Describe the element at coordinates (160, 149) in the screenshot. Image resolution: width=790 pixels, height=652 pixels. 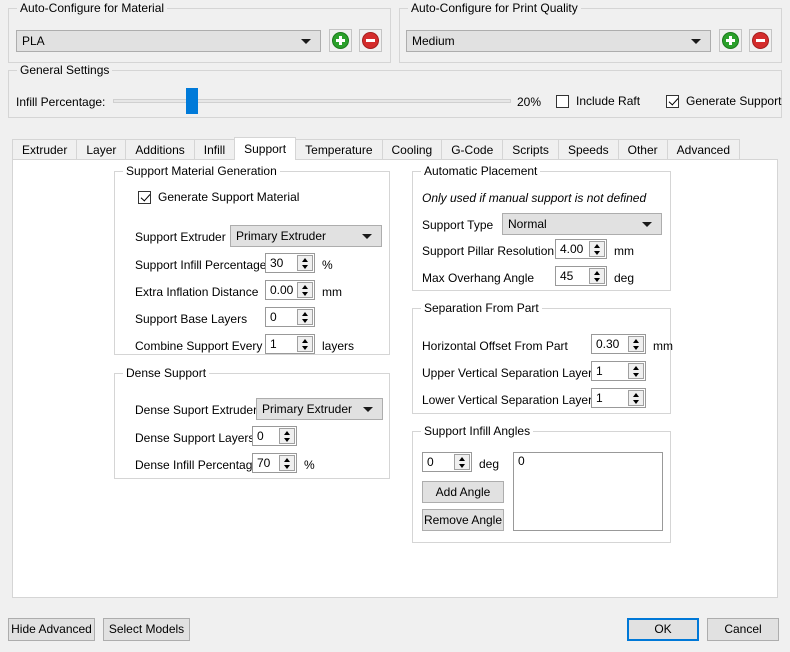
I see `tab-additions: Additions` at that location.